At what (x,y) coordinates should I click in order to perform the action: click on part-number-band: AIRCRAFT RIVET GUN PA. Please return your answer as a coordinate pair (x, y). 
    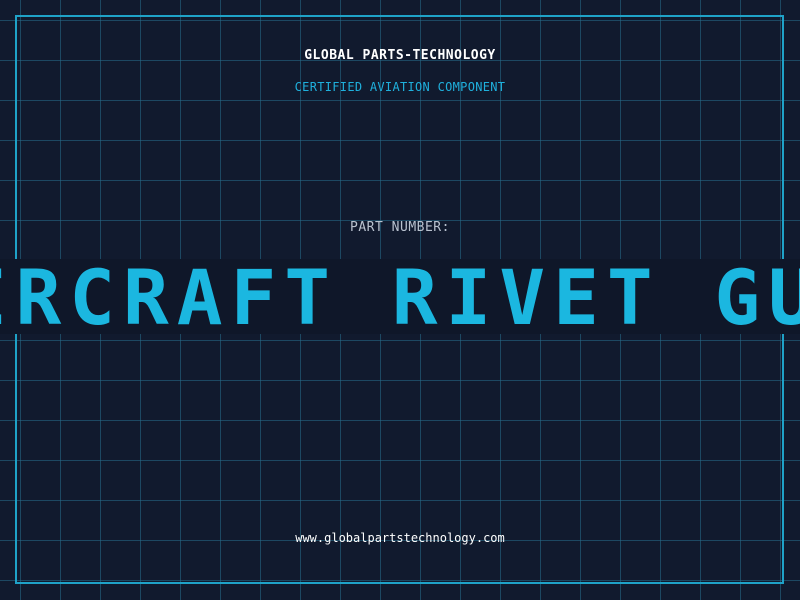
    Looking at the image, I should click on (400, 296).